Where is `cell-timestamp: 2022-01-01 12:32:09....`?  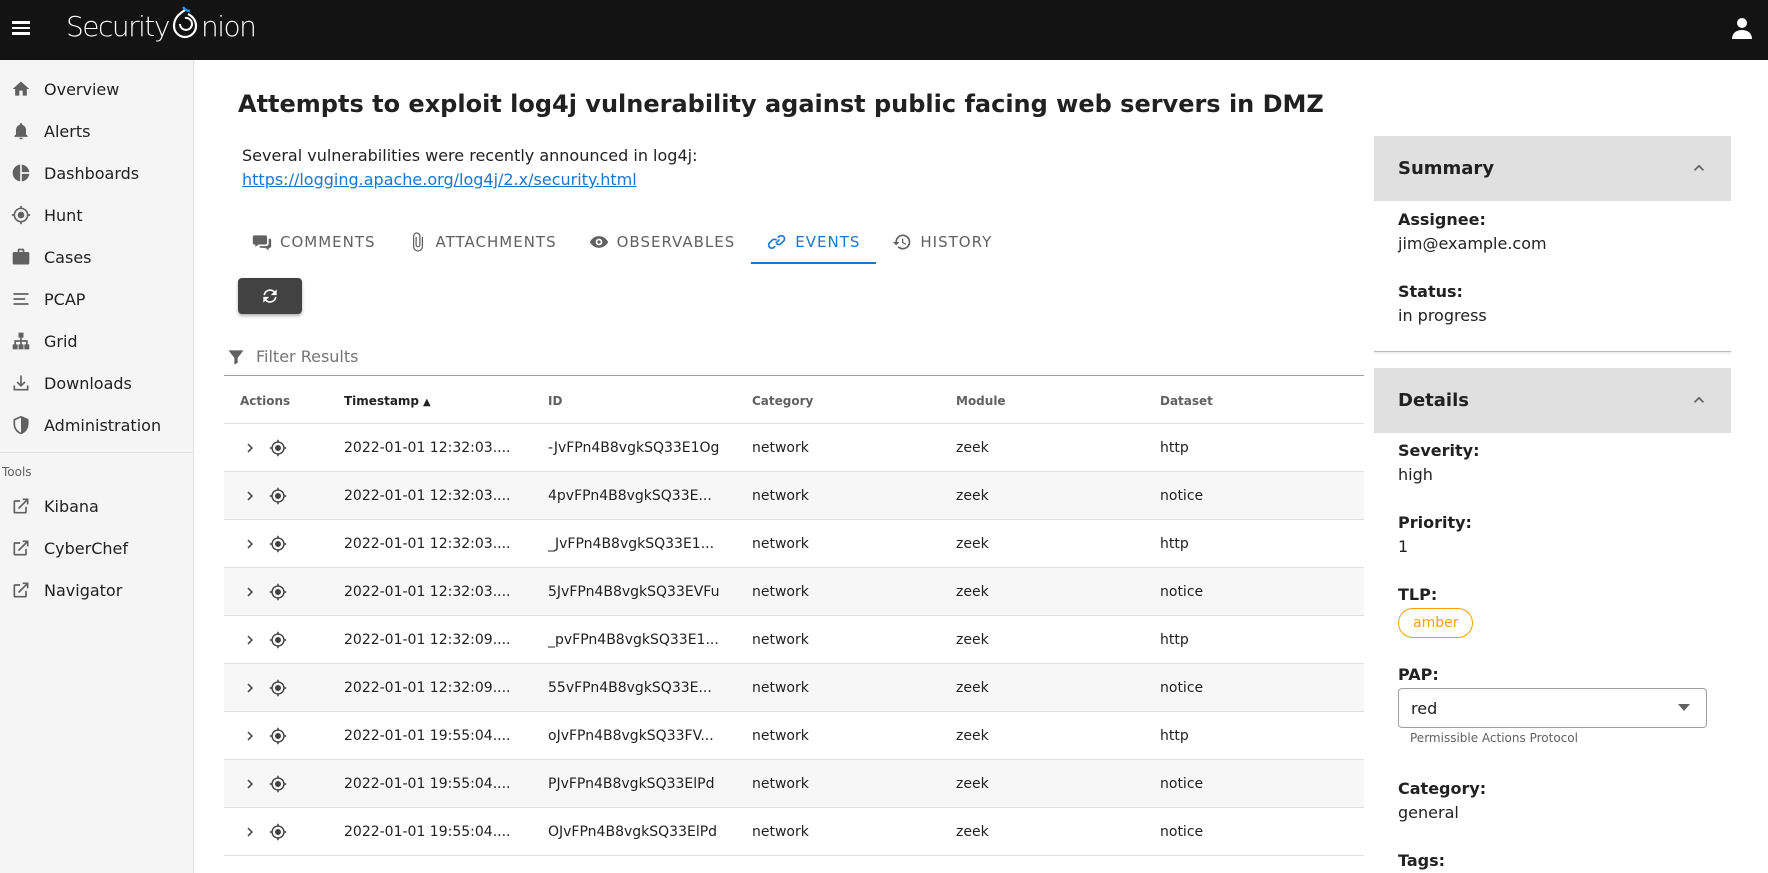
cell-timestamp: 2022-01-01 12:32:09.... is located at coordinates (427, 687).